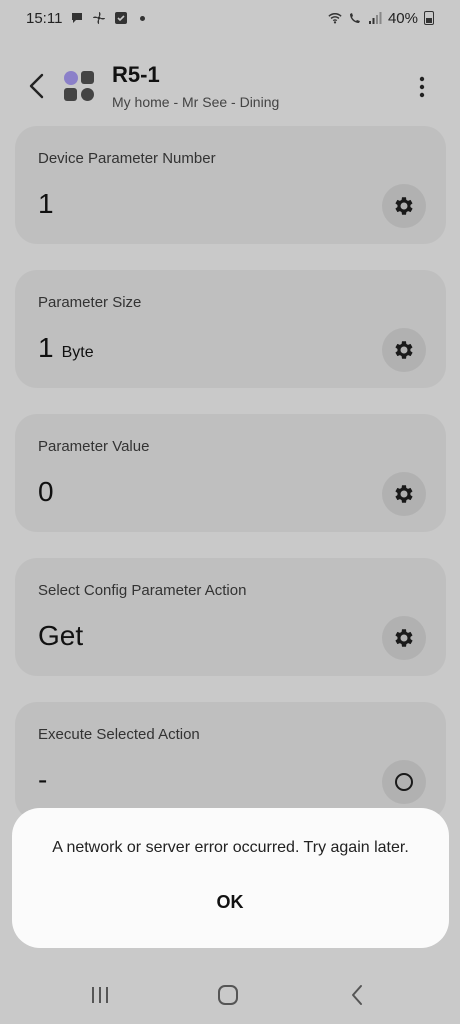 Image resolution: width=460 pixels, height=1024 pixels. Describe the element at coordinates (230, 902) in the screenshot. I see `ok-button: OK` at that location.